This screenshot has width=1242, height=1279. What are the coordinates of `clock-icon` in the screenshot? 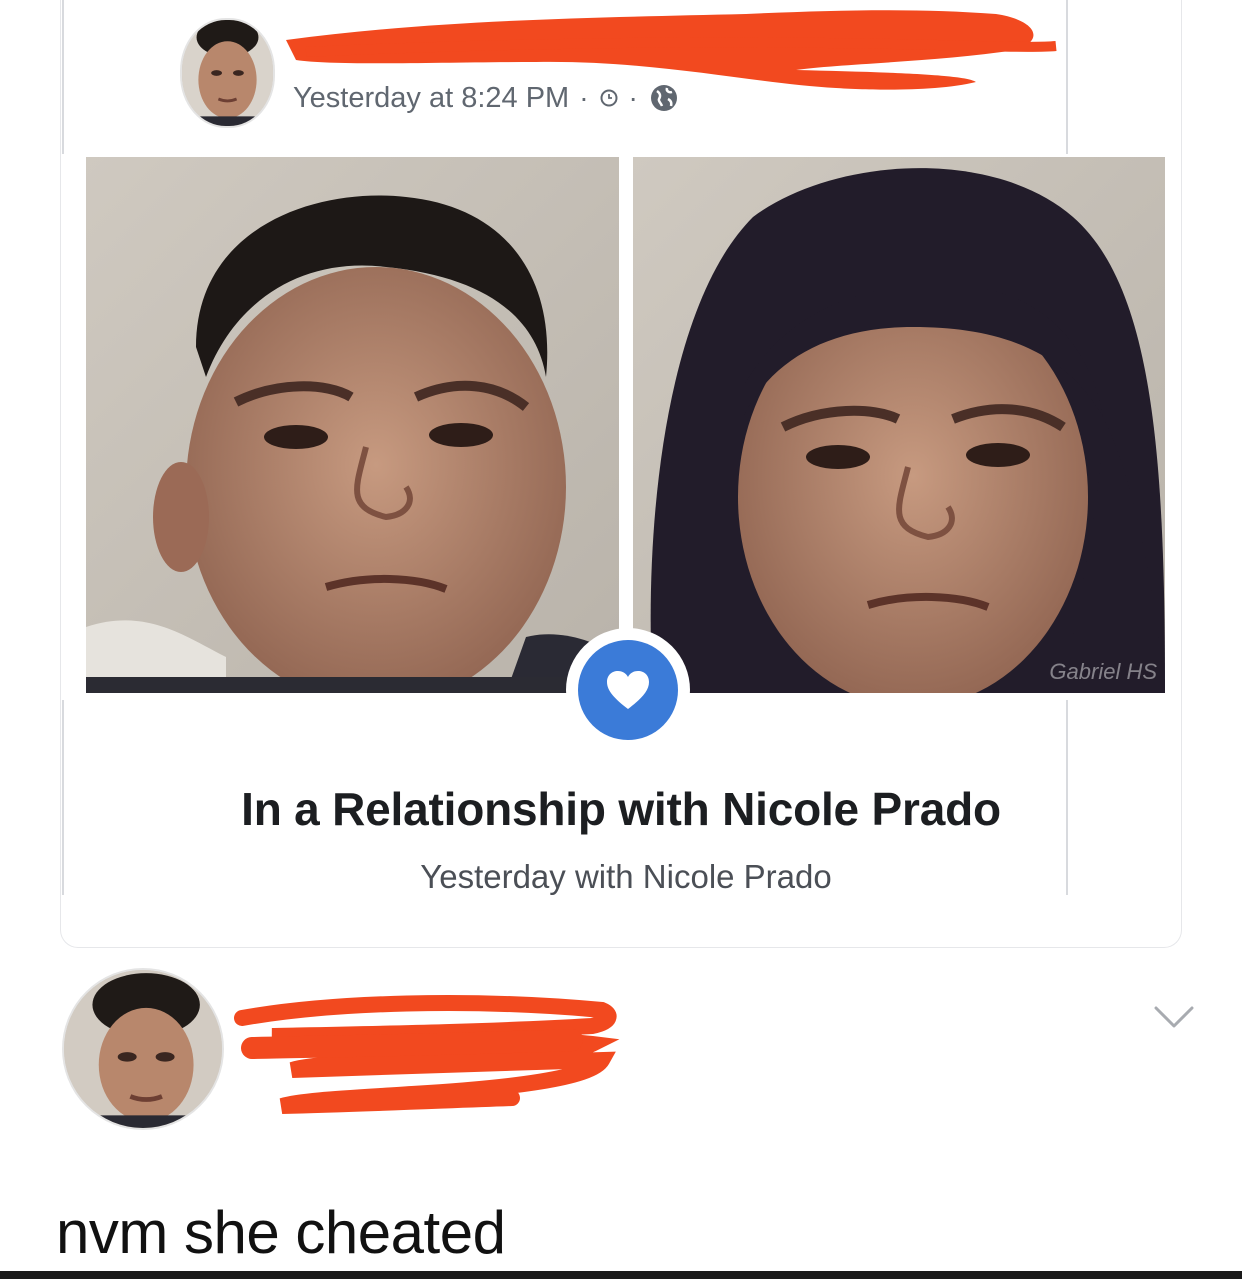 It's located at (609, 98).